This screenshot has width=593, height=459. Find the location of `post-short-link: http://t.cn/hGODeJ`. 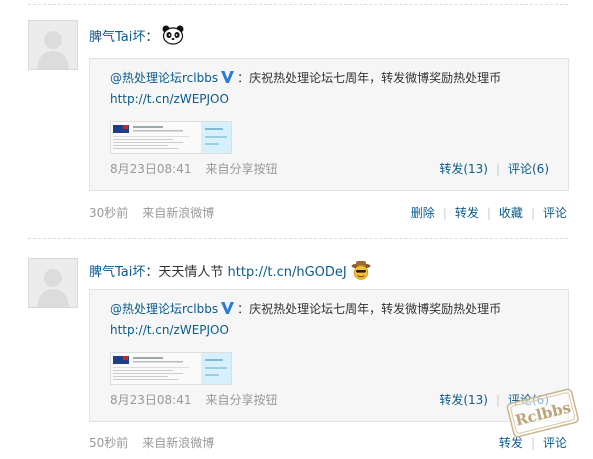

post-short-link: http://t.cn/hGODeJ is located at coordinates (287, 272).